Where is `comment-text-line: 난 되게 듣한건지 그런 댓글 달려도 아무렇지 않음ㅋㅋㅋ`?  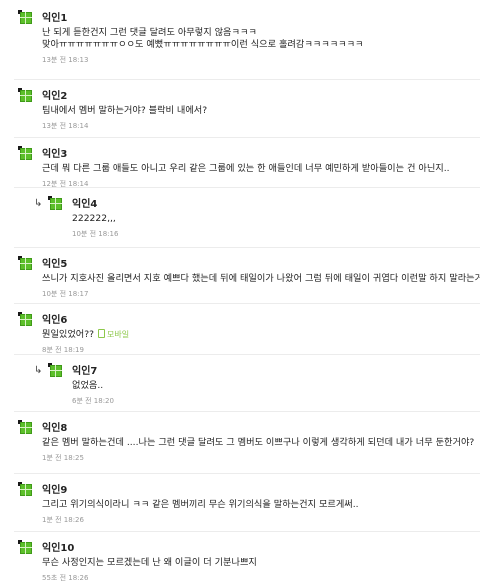 comment-text-line: 난 되게 듣한건지 그런 댓글 달려도 아무렇지 않음ㅋㅋㅋ is located at coordinates (149, 32).